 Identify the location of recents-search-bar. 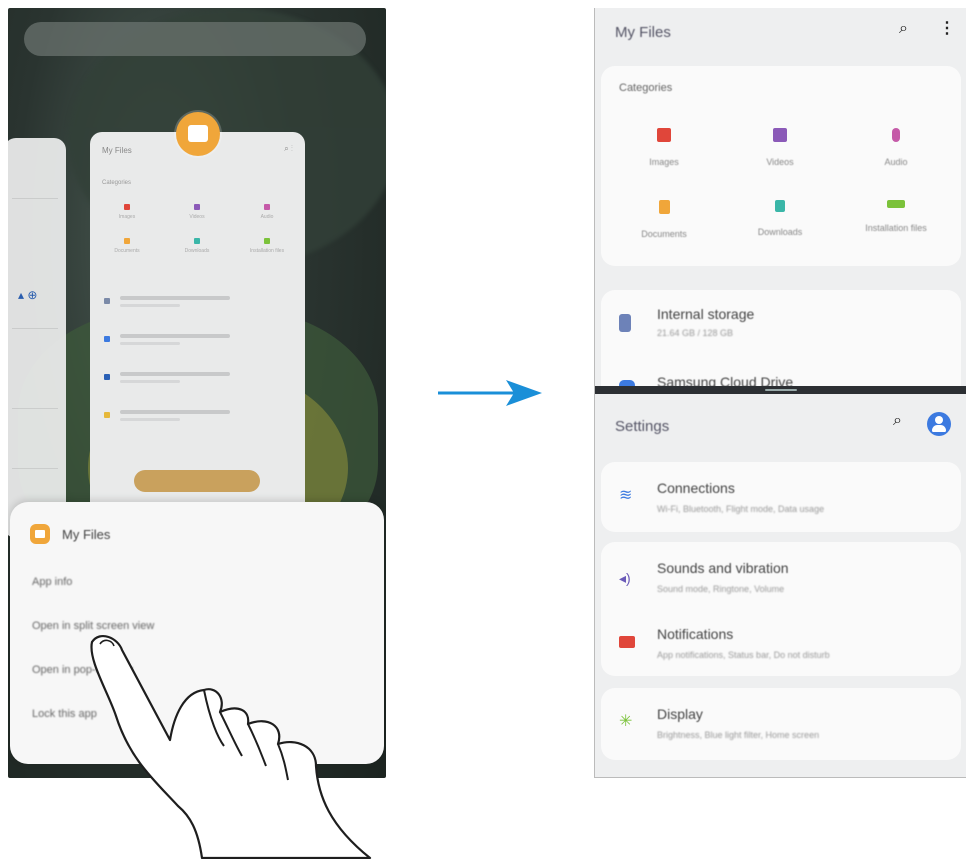
(195, 39).